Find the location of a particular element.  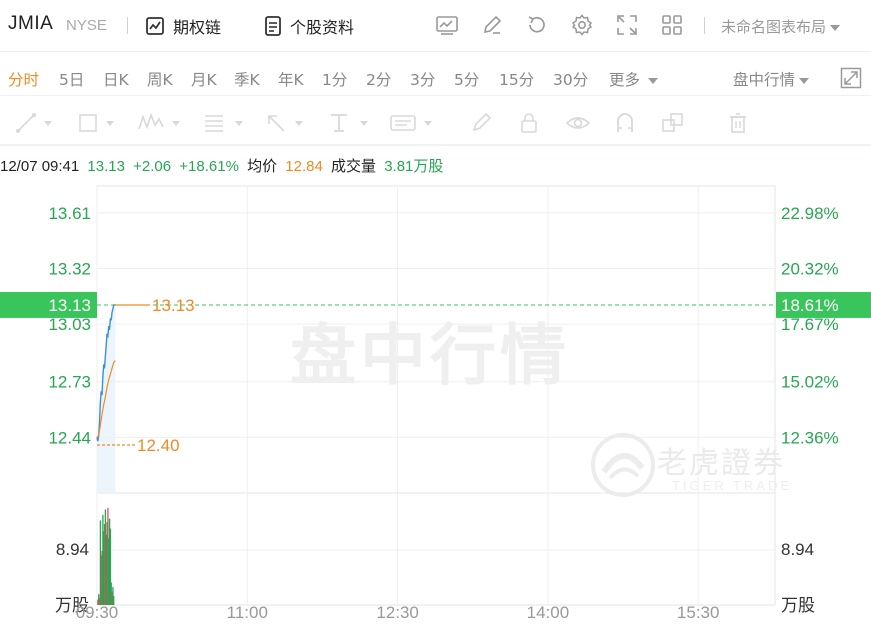

period-tab: 30分 is located at coordinates (570, 79).